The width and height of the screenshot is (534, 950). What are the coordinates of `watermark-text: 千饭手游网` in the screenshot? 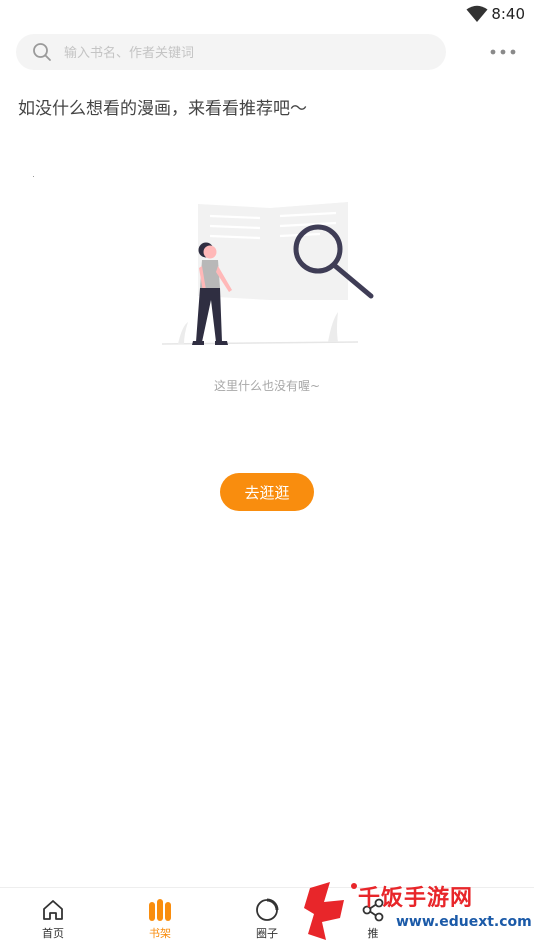 It's located at (416, 898).